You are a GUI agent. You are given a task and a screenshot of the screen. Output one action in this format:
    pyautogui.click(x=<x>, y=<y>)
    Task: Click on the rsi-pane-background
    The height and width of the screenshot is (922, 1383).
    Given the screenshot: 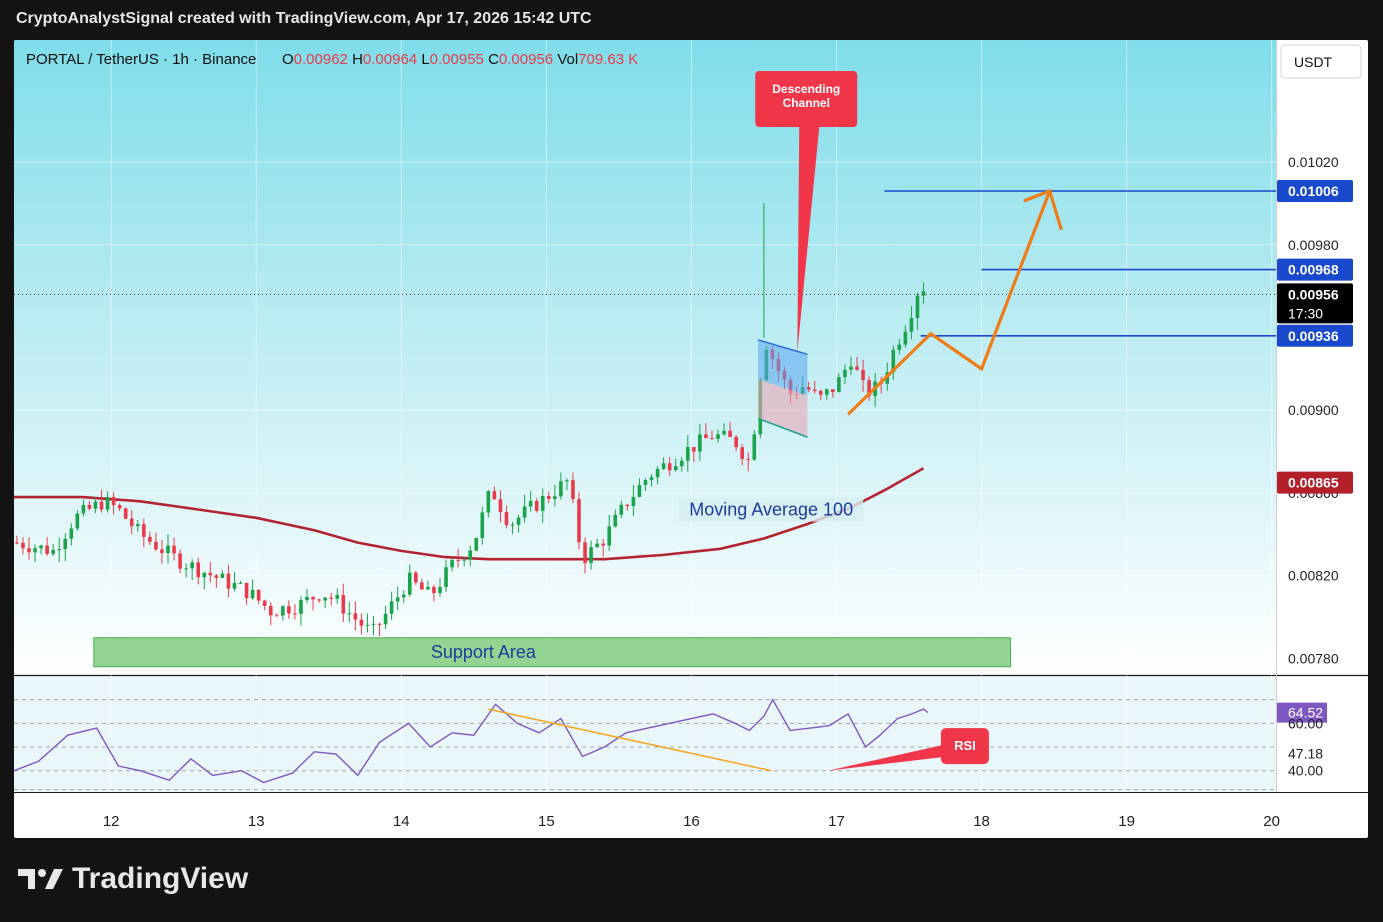 What is the action you would take?
    pyautogui.click(x=645, y=734)
    